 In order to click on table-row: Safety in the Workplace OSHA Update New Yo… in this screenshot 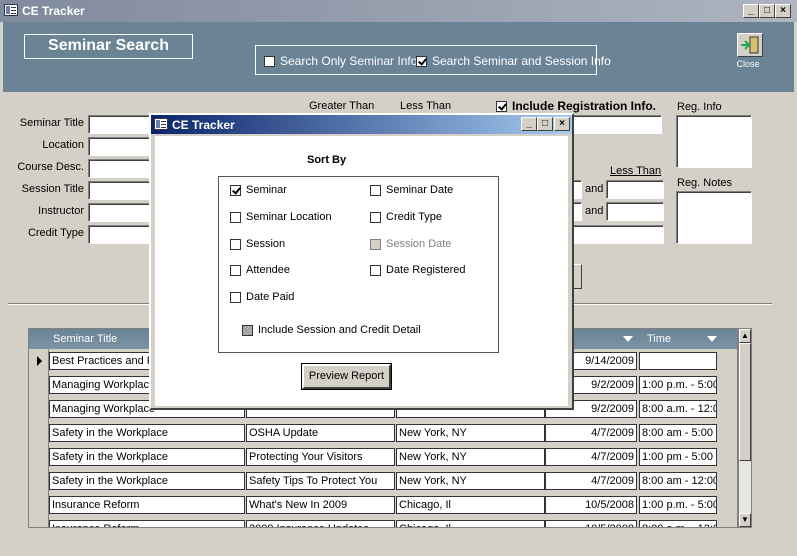, I will do `click(383, 433)`.